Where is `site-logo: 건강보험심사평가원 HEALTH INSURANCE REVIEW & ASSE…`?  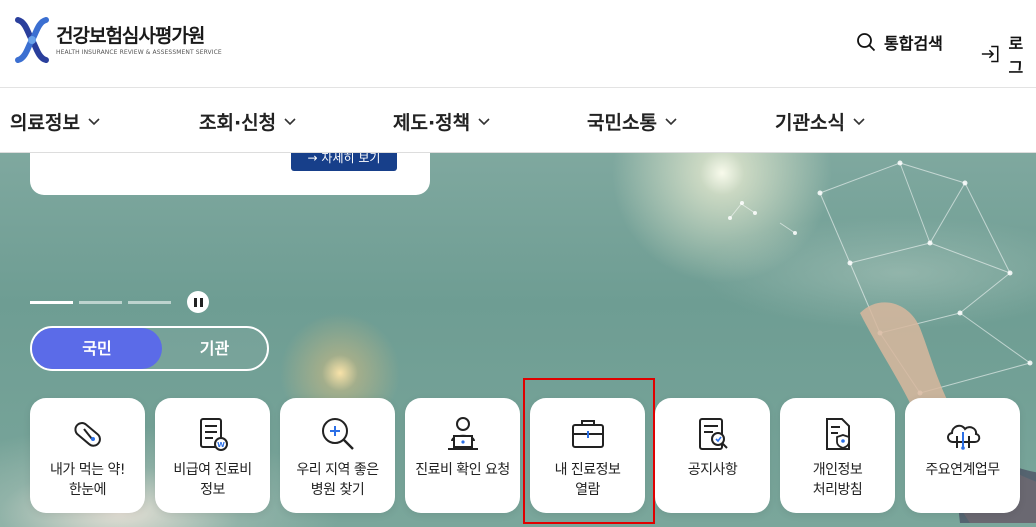
site-logo: 건강보험심사평가원 HEALTH INSURANCE REVIEW & ASSE… is located at coordinates (118, 40).